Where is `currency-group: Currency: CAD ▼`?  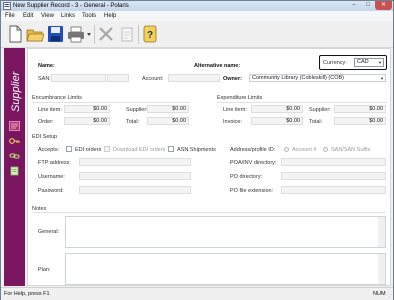
currency-group: Currency: CAD ▼ is located at coordinates (353, 62).